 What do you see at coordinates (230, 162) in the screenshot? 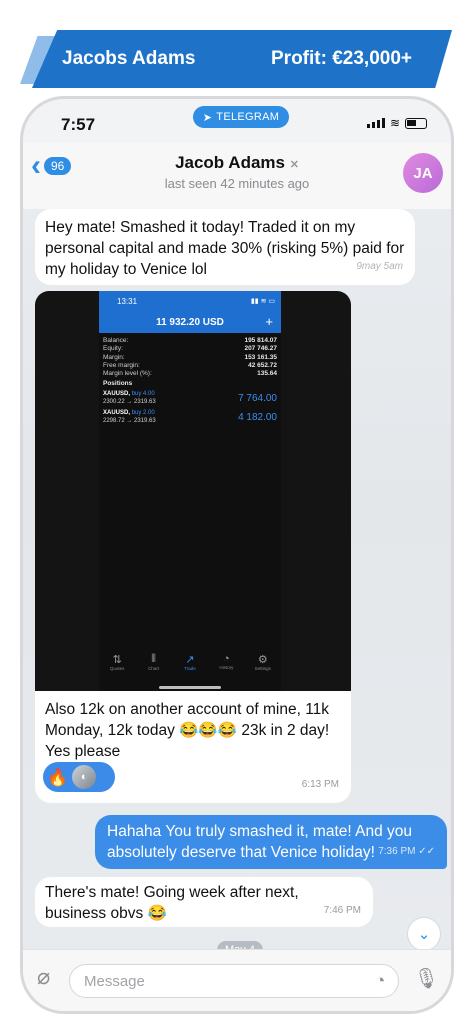
I see `contact-name: Jacob Adams` at bounding box center [230, 162].